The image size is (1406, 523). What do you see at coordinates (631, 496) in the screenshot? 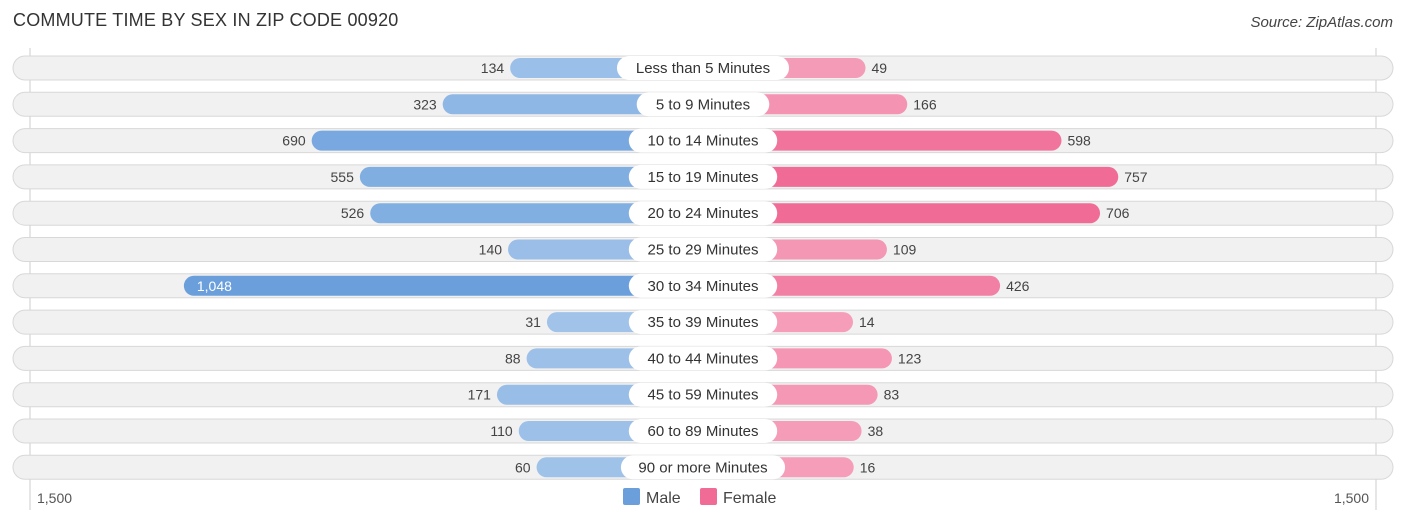
I see `legend-male-swatch` at bounding box center [631, 496].